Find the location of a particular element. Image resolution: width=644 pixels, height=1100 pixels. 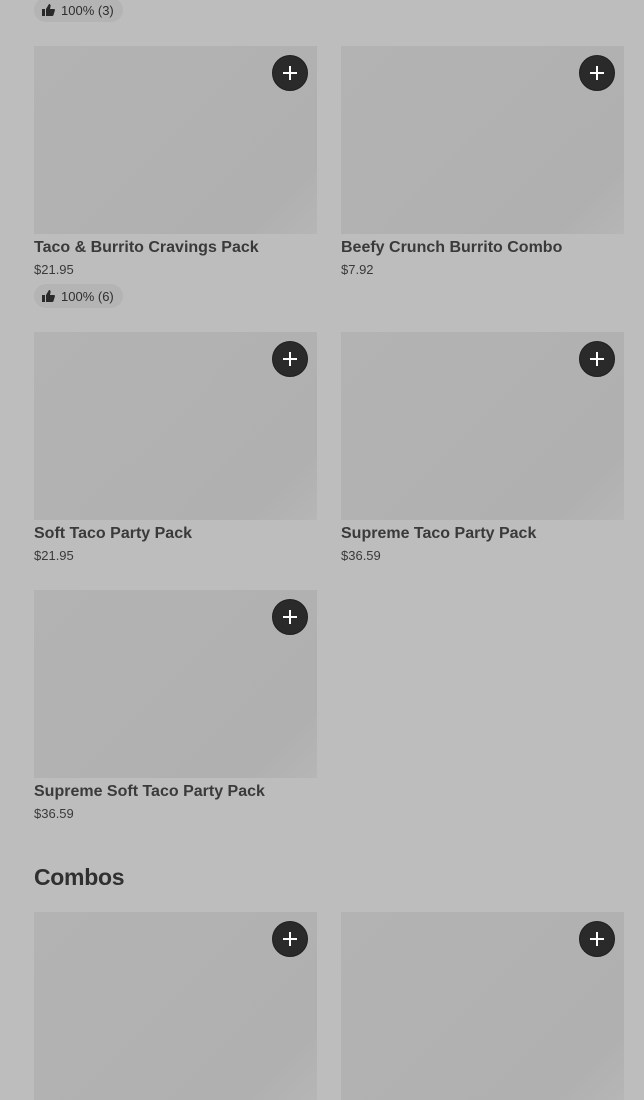

rating-text: 100% (6) is located at coordinates (87, 296).